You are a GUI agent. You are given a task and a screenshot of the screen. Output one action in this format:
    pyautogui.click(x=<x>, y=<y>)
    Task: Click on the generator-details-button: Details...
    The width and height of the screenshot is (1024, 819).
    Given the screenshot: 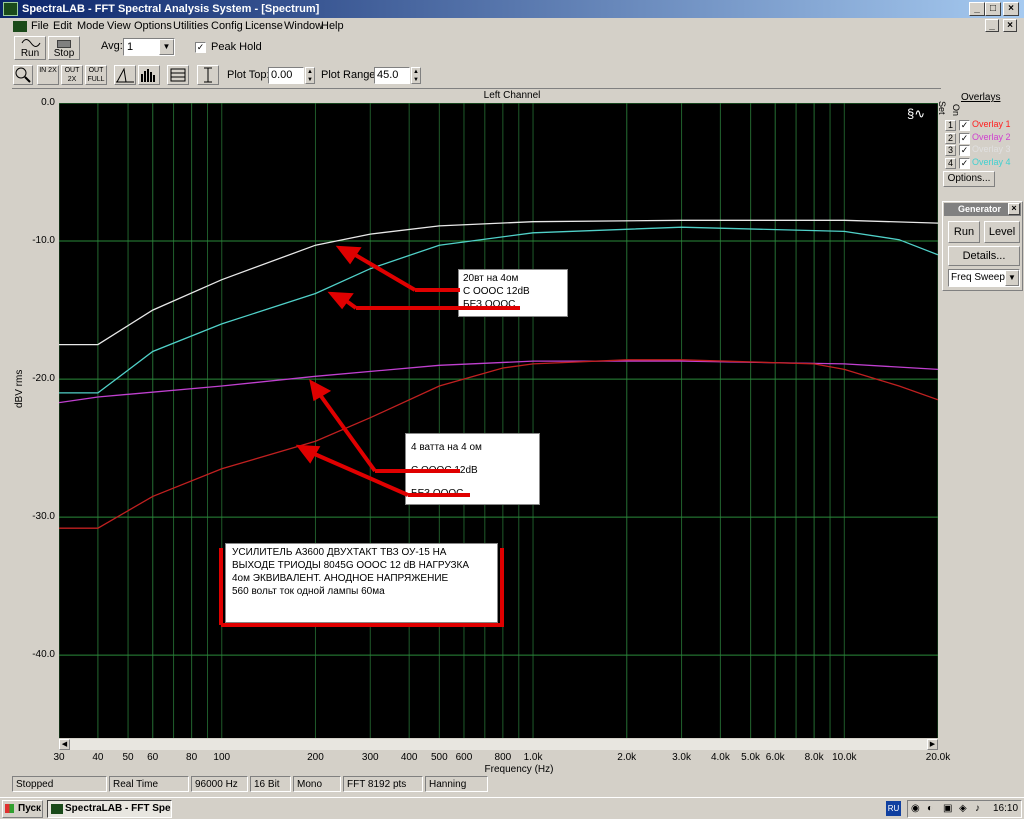 What is the action you would take?
    pyautogui.click(x=984, y=256)
    